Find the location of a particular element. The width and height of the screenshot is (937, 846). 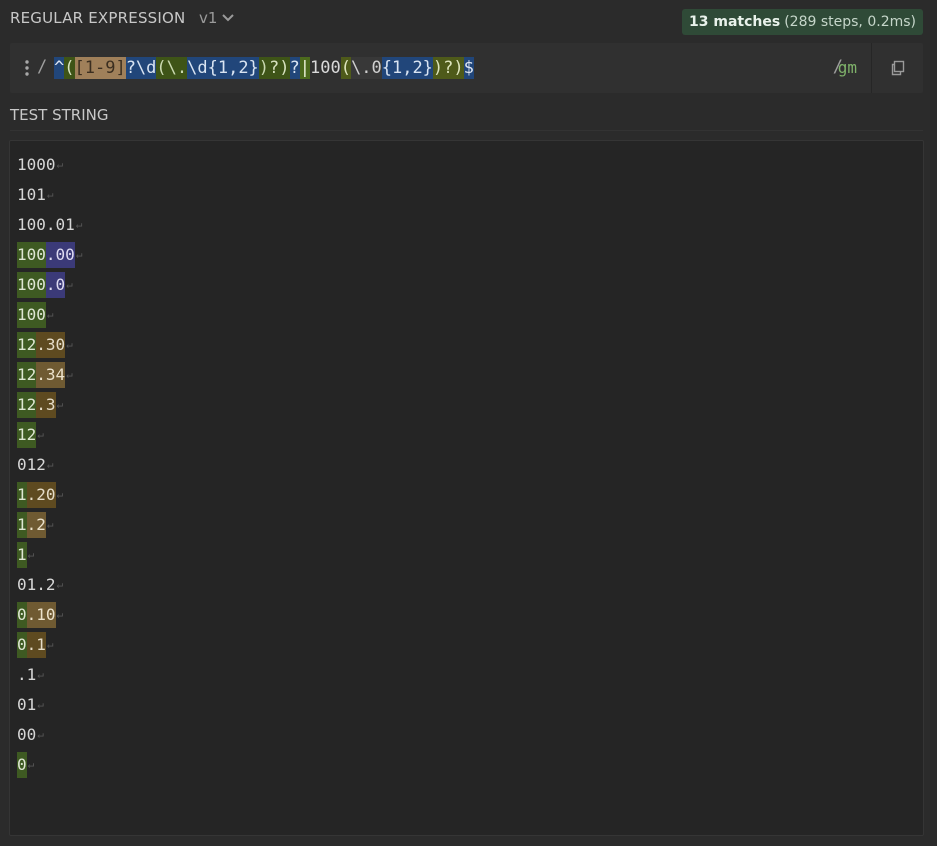

regex-token: {1,2} is located at coordinates (407, 68).